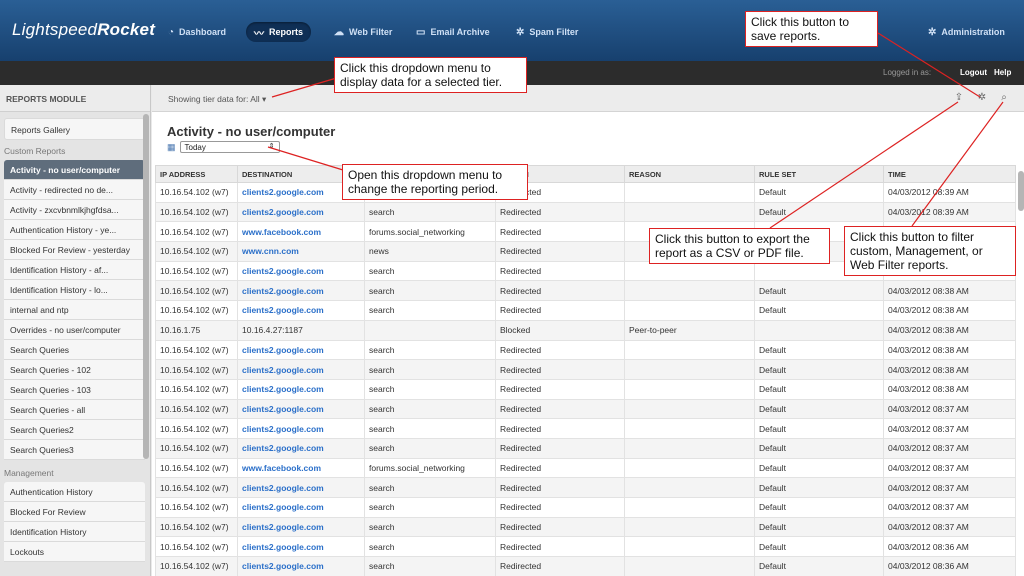 The image size is (1024, 576). I want to click on table-cell: 04/03/2012 08:38 AM, so click(949, 389).